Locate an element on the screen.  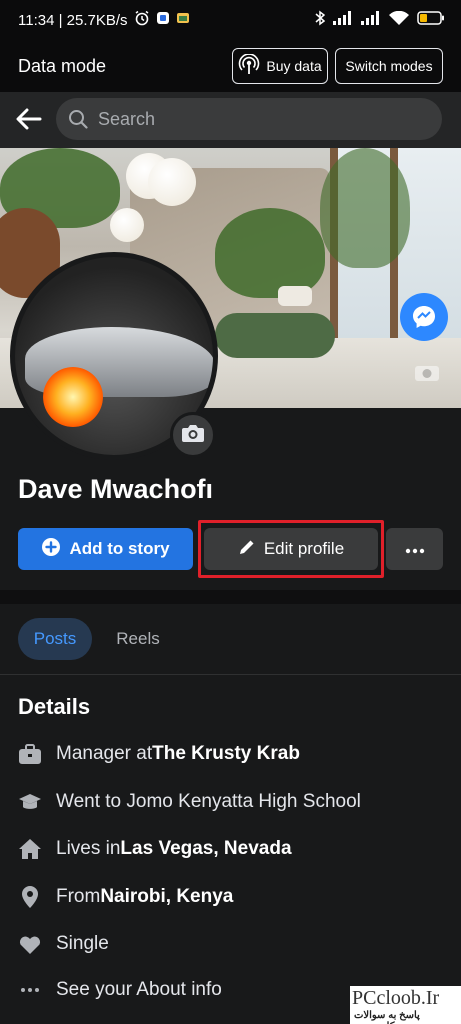
bluetooth-icon is located at coordinates (320, 20).